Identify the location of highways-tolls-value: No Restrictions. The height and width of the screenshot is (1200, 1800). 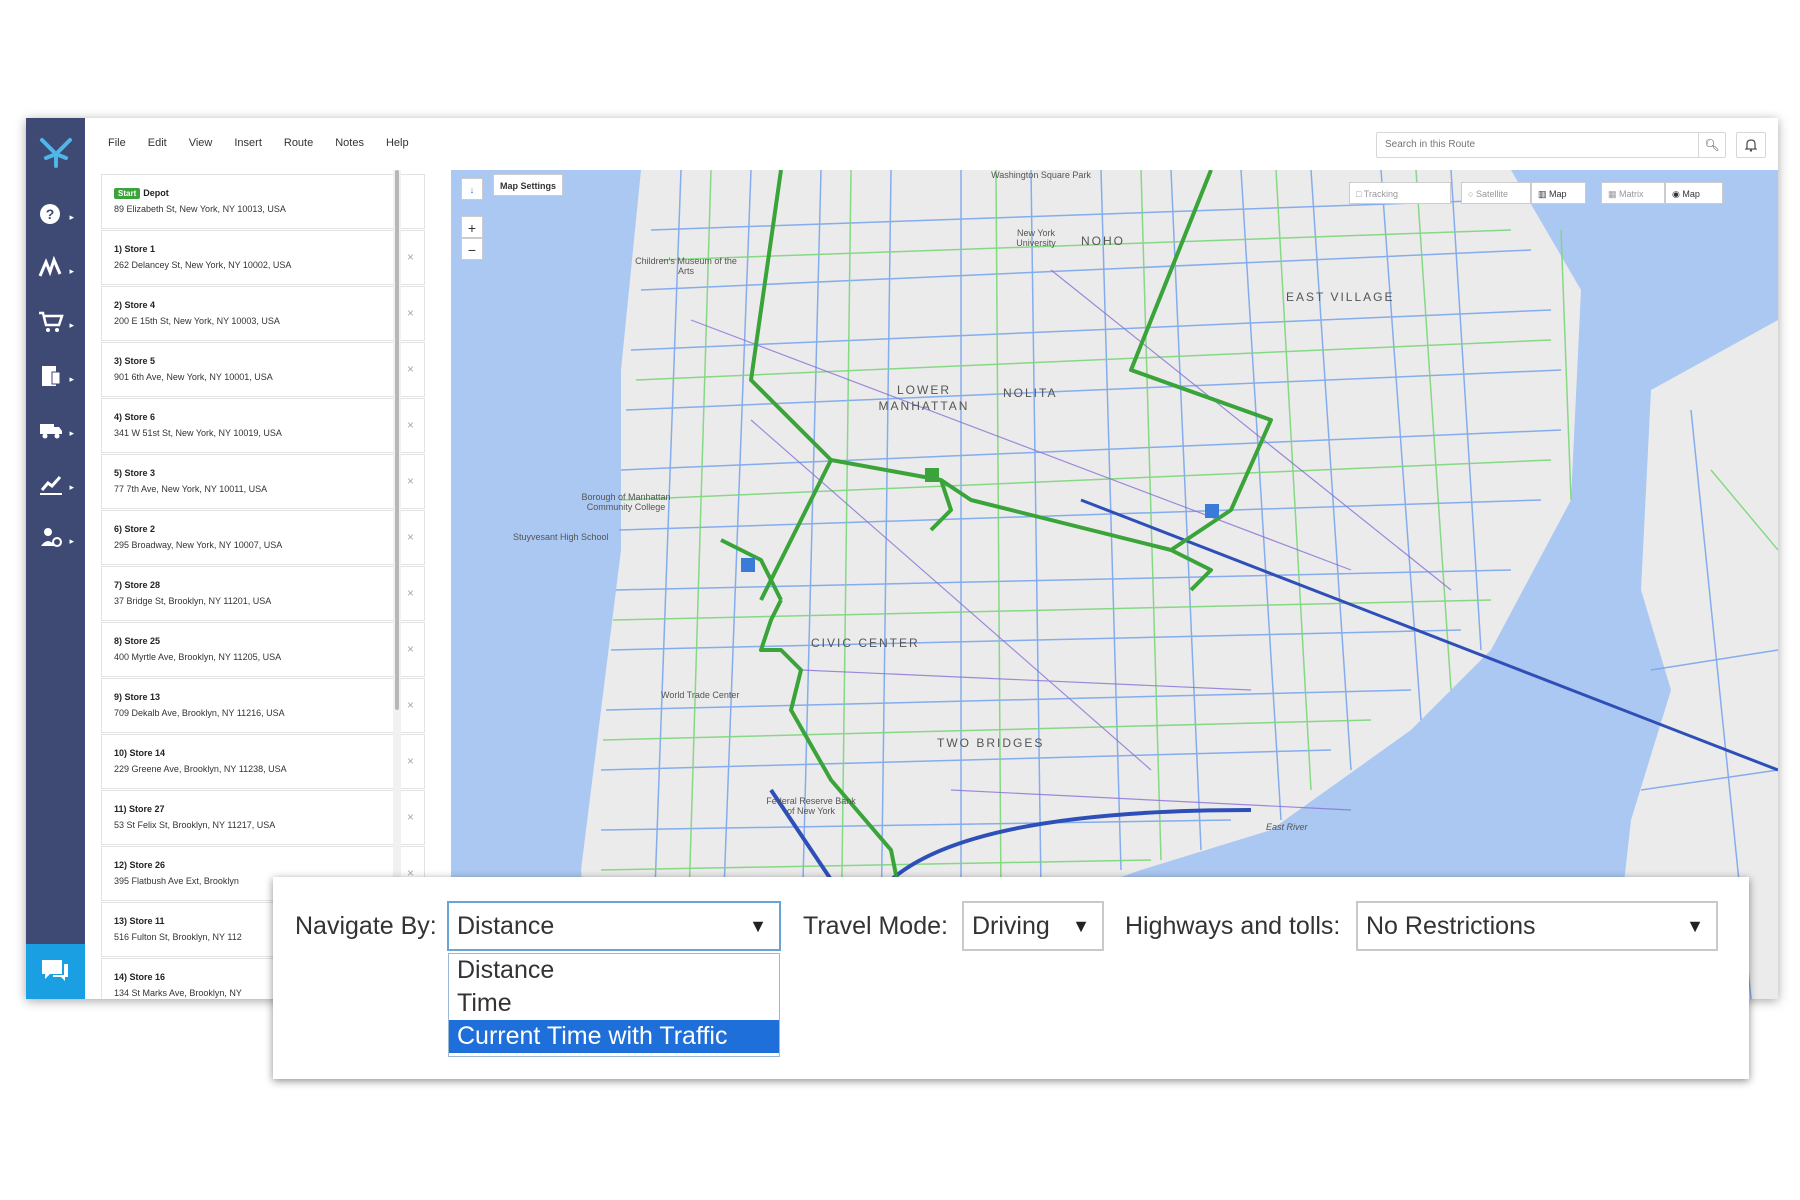
(1451, 926).